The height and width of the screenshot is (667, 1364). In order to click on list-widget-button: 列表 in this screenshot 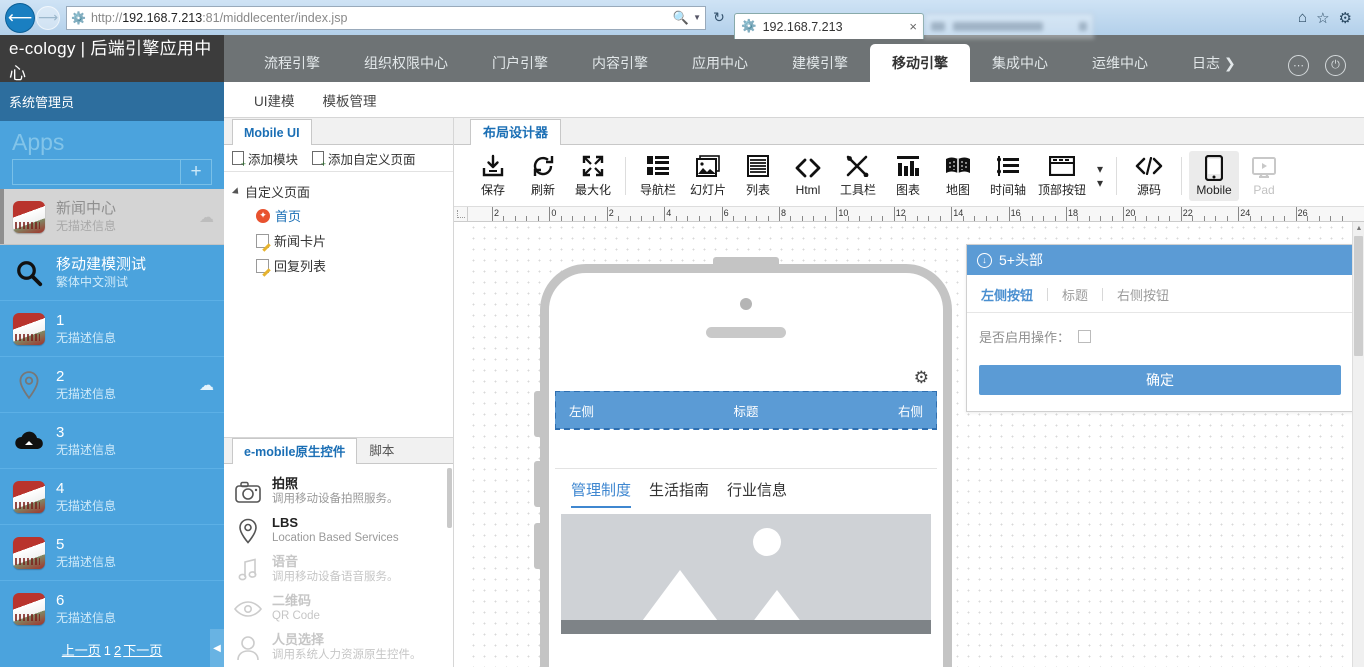, I will do `click(758, 175)`.